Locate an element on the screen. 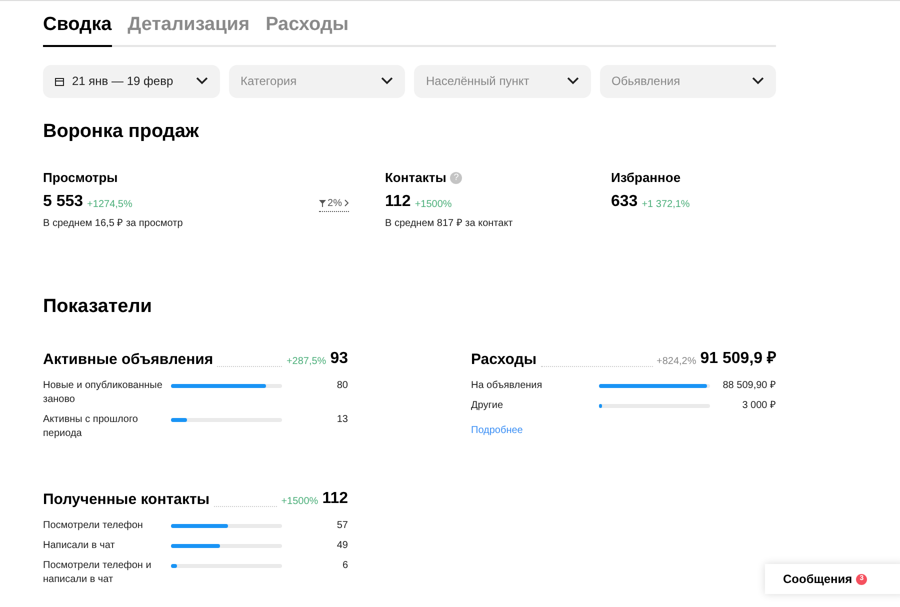 The width and height of the screenshot is (900, 607). filter-select: Населённый пункт is located at coordinates (502, 81).